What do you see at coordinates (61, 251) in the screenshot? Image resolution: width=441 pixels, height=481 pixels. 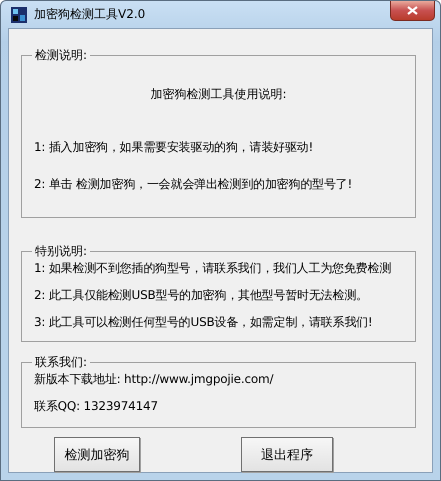 I see `group-title: 特别说明:` at bounding box center [61, 251].